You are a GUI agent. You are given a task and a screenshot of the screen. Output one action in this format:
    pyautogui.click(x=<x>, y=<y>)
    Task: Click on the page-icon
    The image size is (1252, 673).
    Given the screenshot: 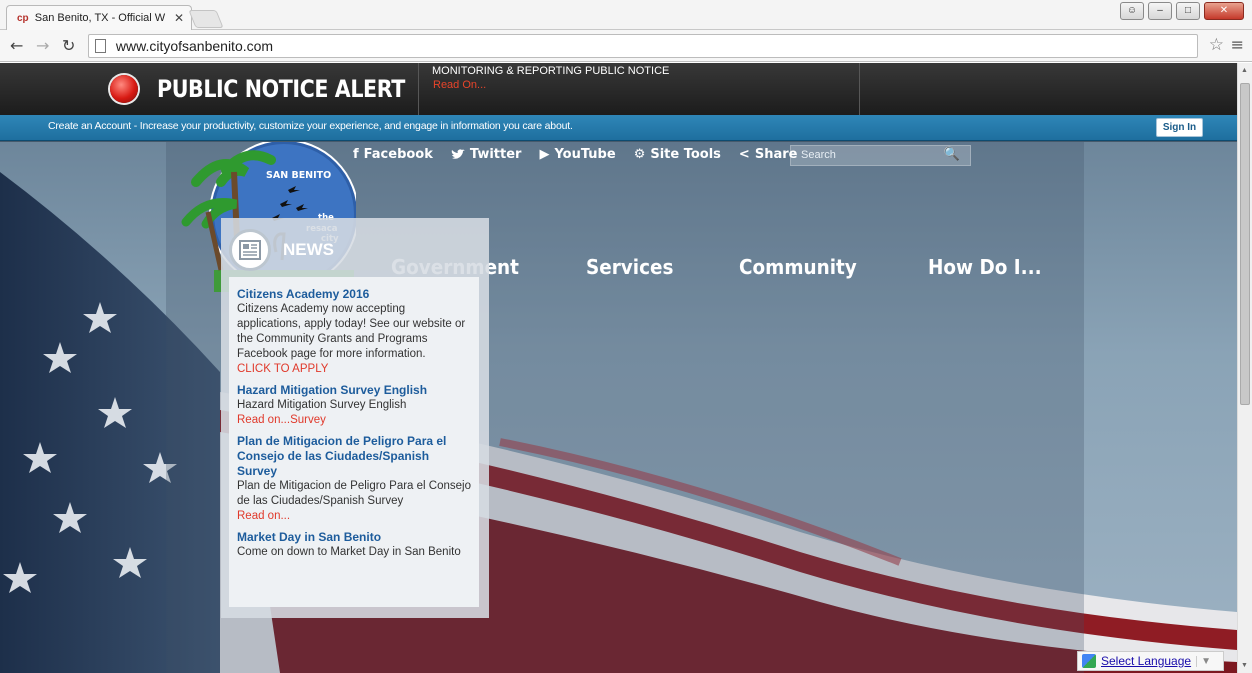 What is the action you would take?
    pyautogui.click(x=100, y=46)
    